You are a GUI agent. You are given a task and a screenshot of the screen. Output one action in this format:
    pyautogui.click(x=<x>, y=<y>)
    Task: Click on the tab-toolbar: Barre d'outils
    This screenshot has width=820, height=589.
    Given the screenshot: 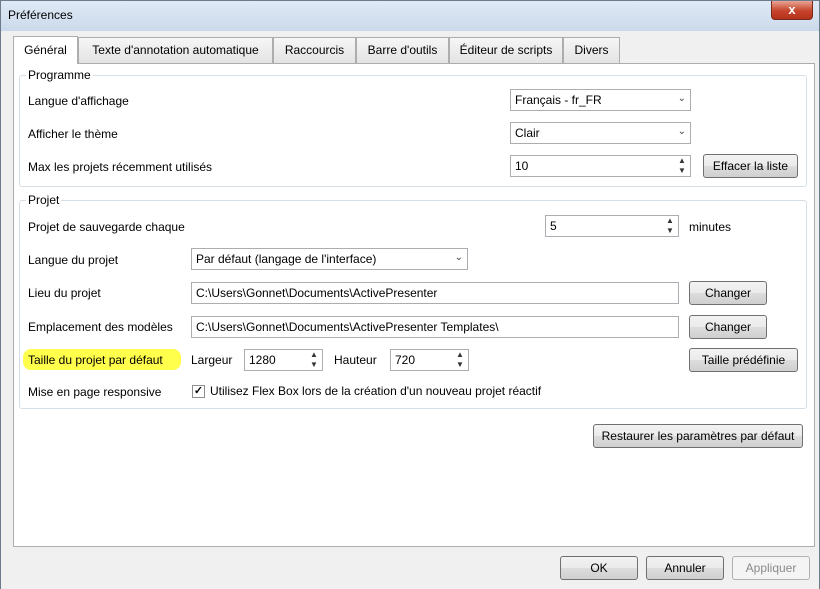 What is the action you would take?
    pyautogui.click(x=402, y=50)
    